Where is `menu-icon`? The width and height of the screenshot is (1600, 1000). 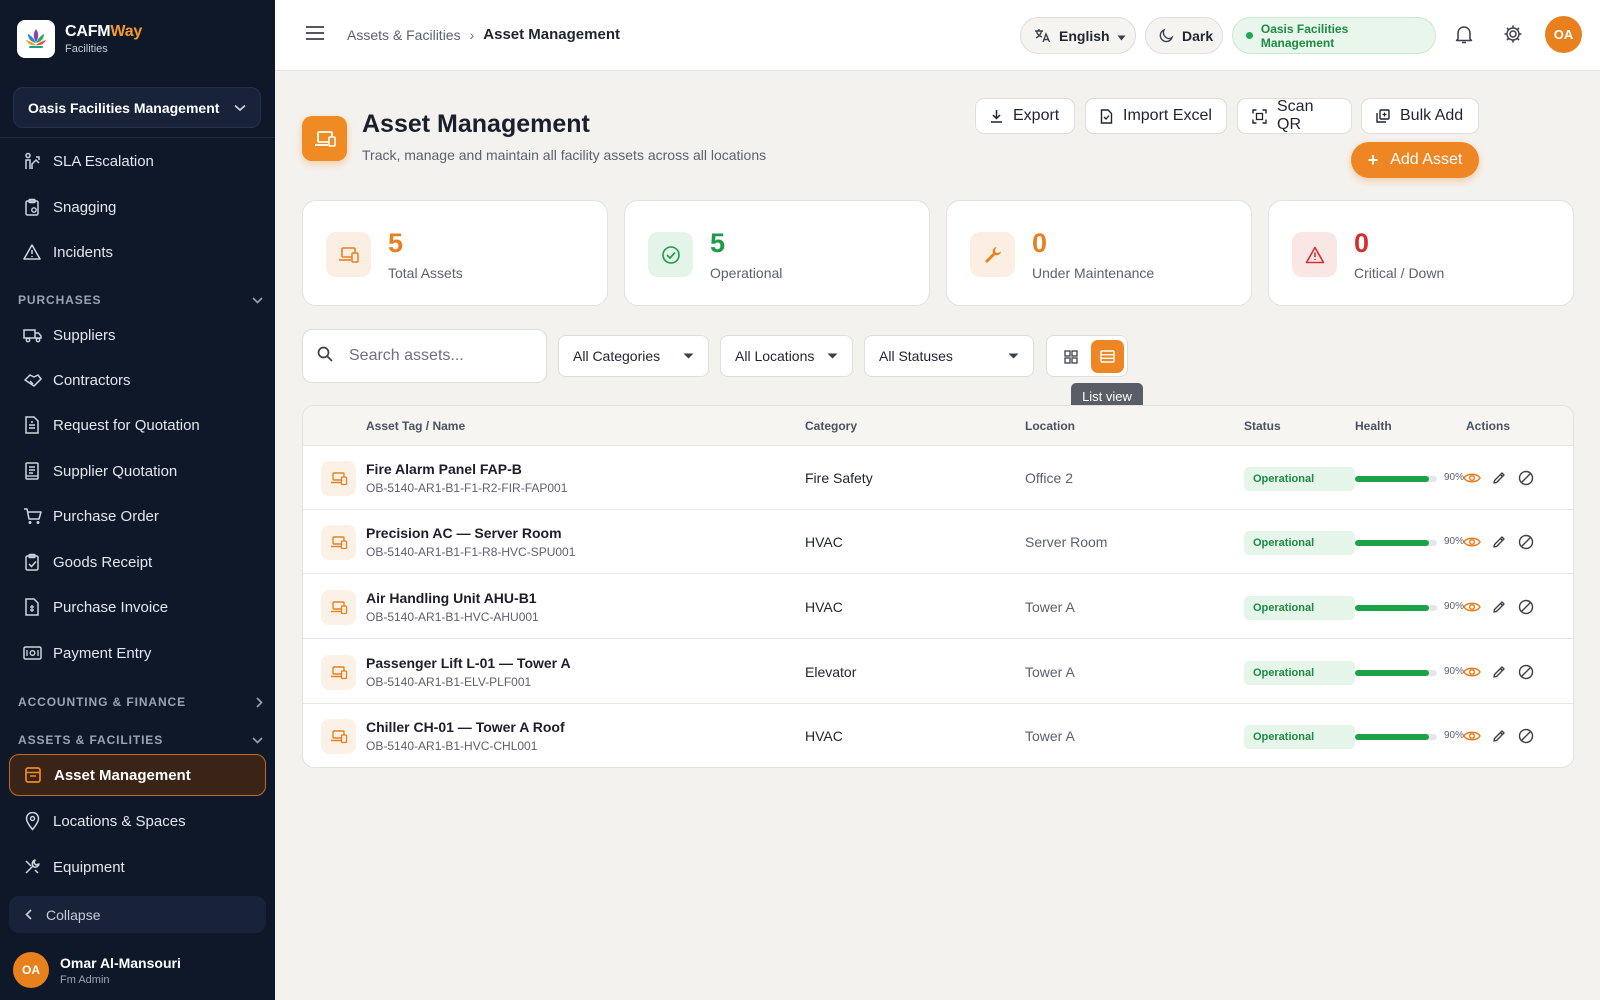 menu-icon is located at coordinates (315, 35).